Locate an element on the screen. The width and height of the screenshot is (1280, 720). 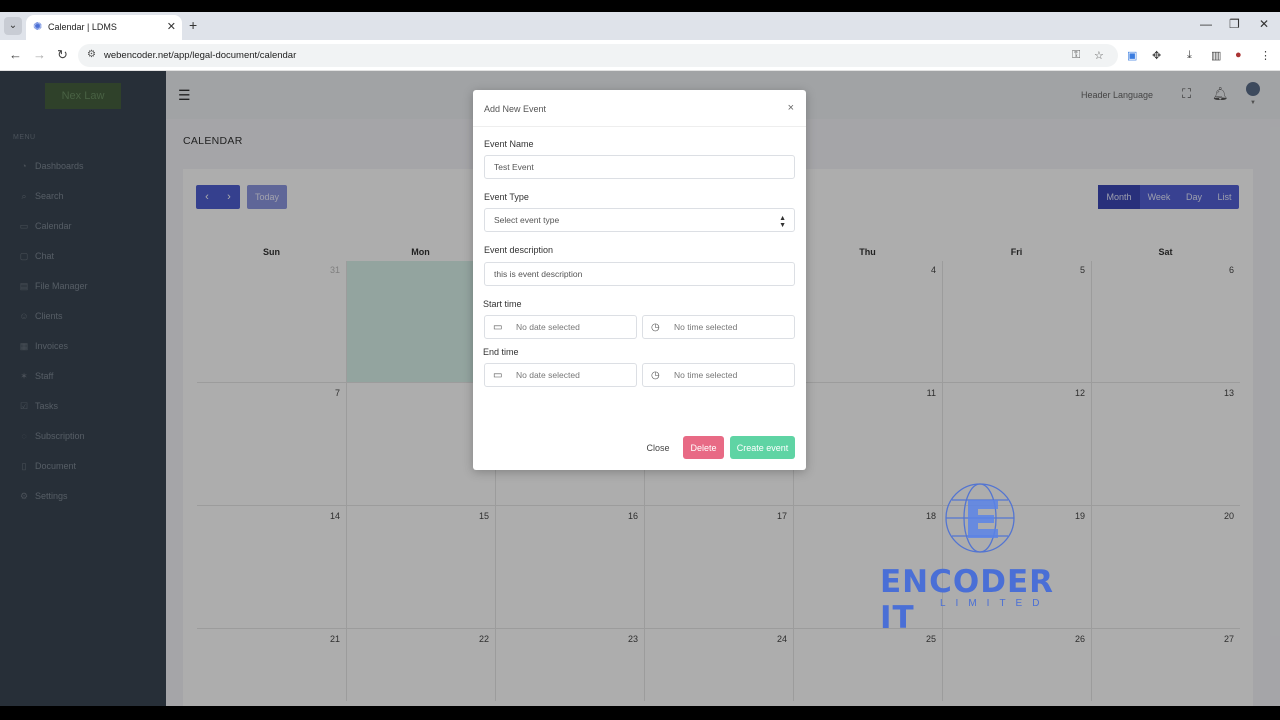
start-time-label: Start time is located at coordinates (502, 304).